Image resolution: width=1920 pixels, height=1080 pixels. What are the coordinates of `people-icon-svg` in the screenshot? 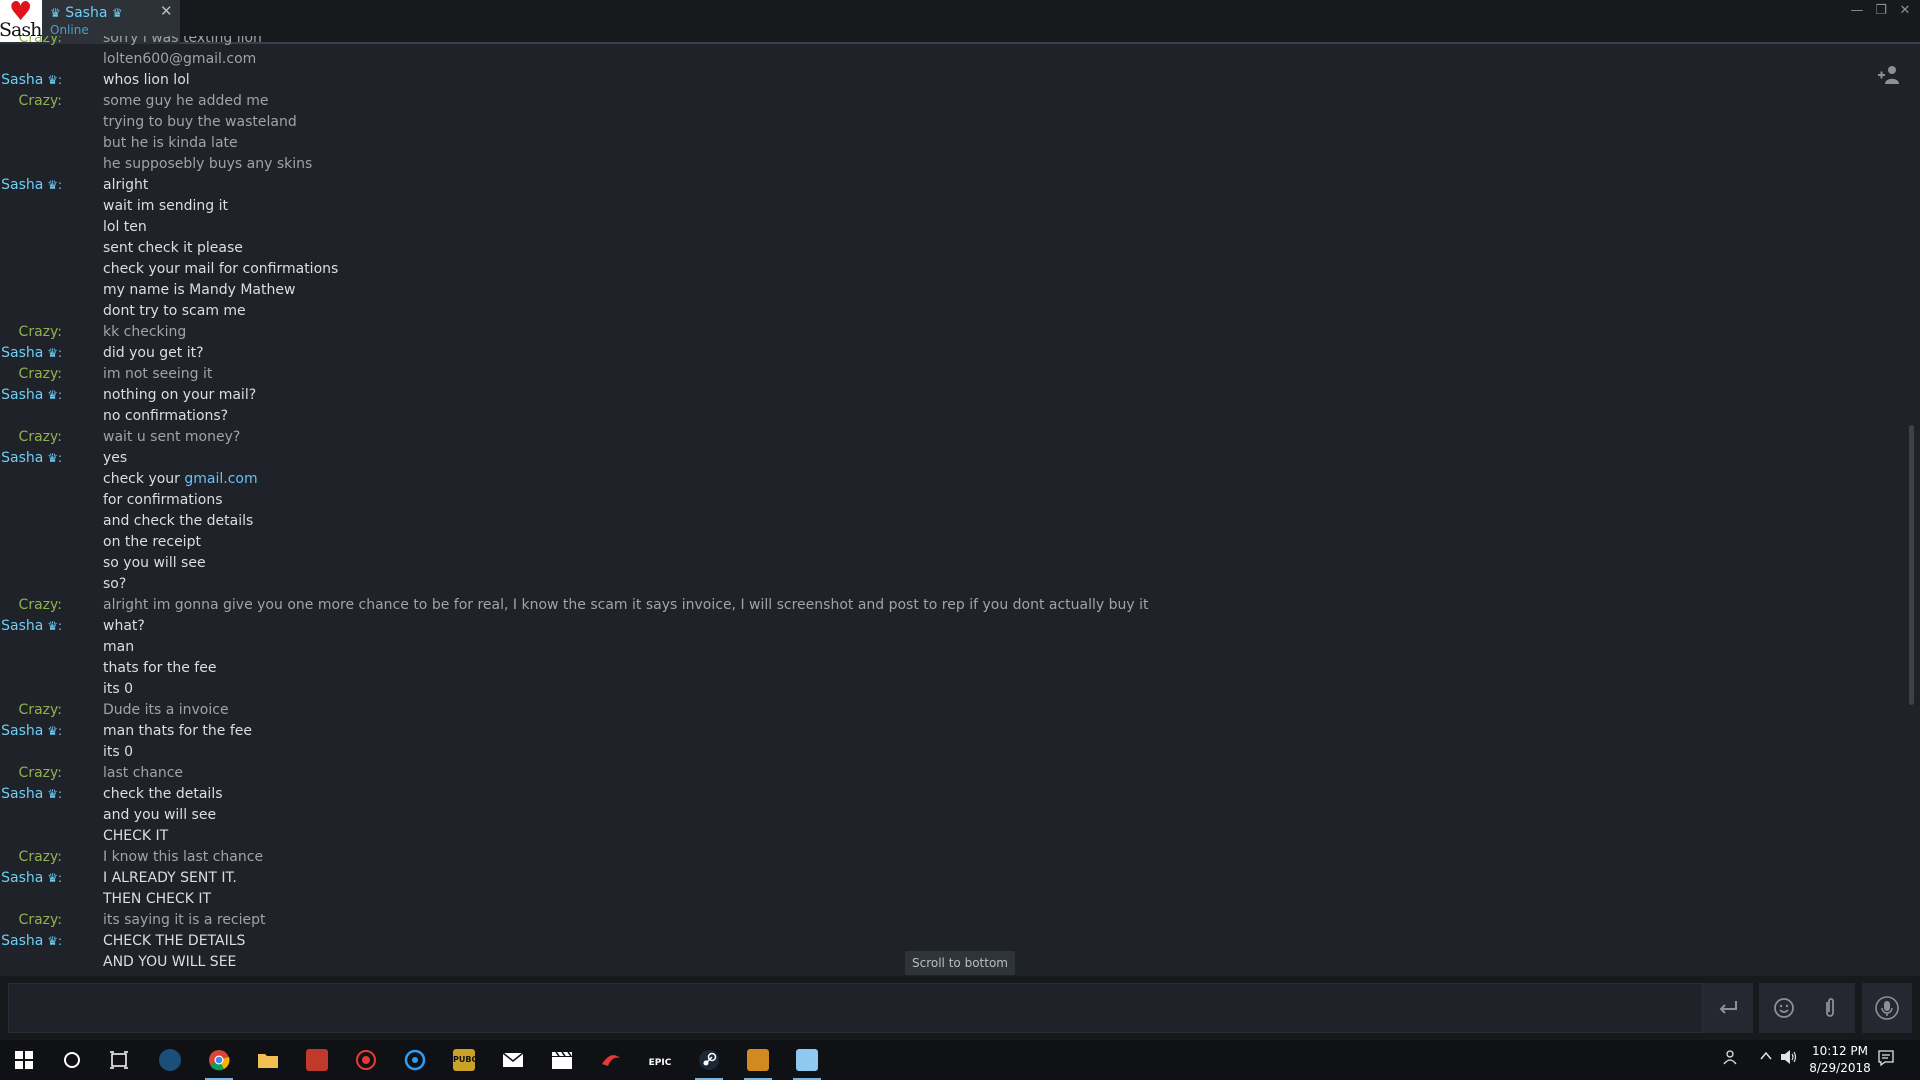 It's located at (1730, 1057).